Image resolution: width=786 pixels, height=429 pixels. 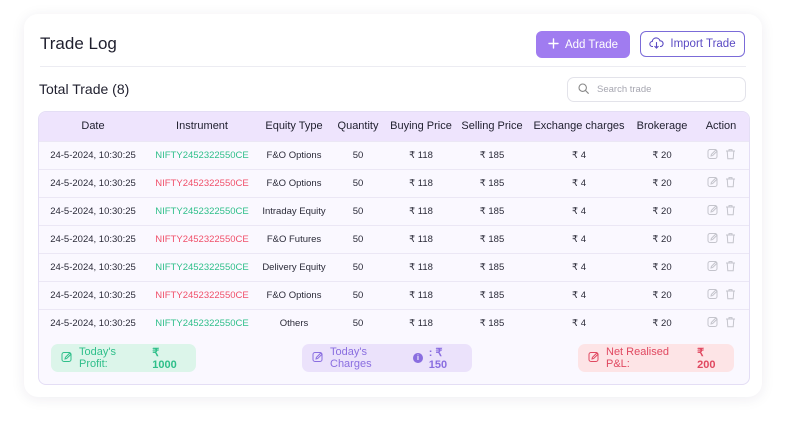 I want to click on add-trade-button: Add Trade, so click(x=583, y=44).